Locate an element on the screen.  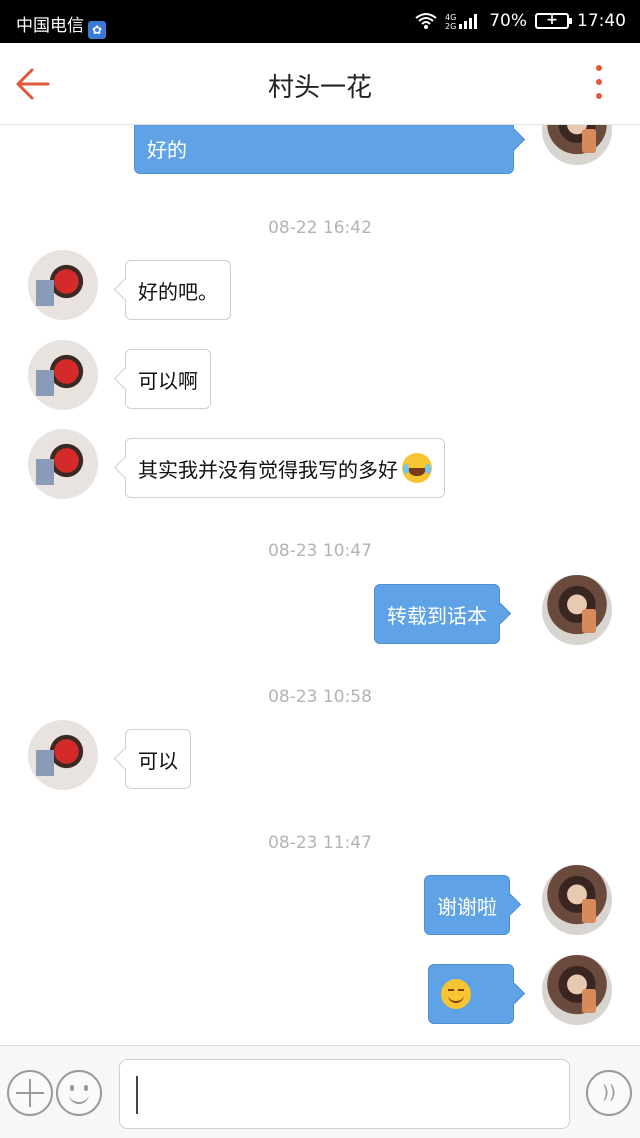
status-bar: 中国电信 ✿ 4G 2G 70% + 17:40 is located at coordinates (320, 21).